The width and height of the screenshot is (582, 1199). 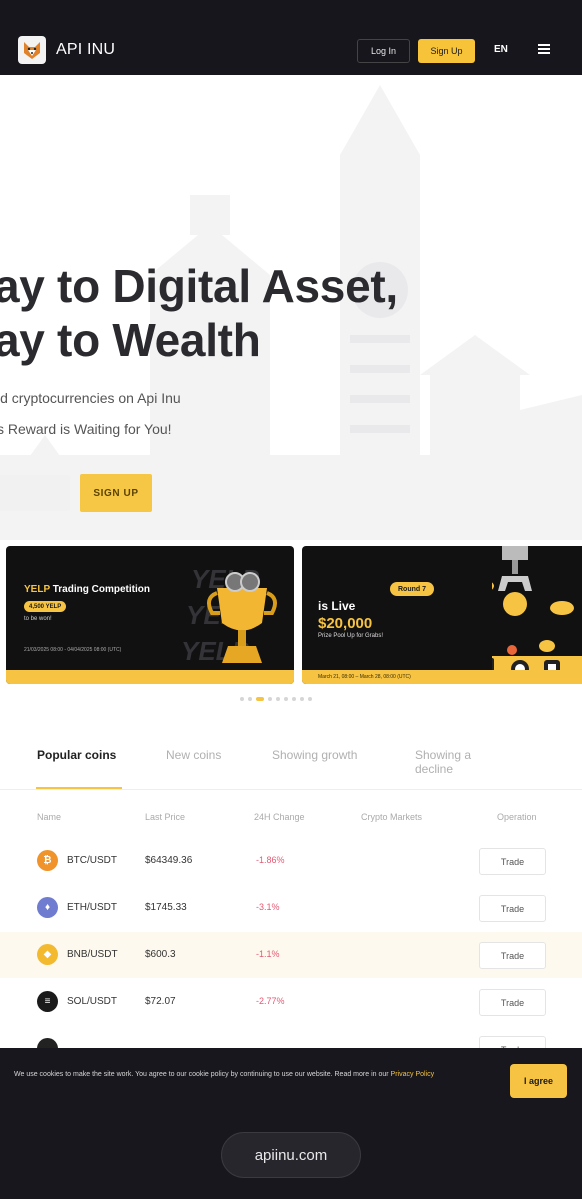 I want to click on round-badge: Round 7, so click(x=412, y=589).